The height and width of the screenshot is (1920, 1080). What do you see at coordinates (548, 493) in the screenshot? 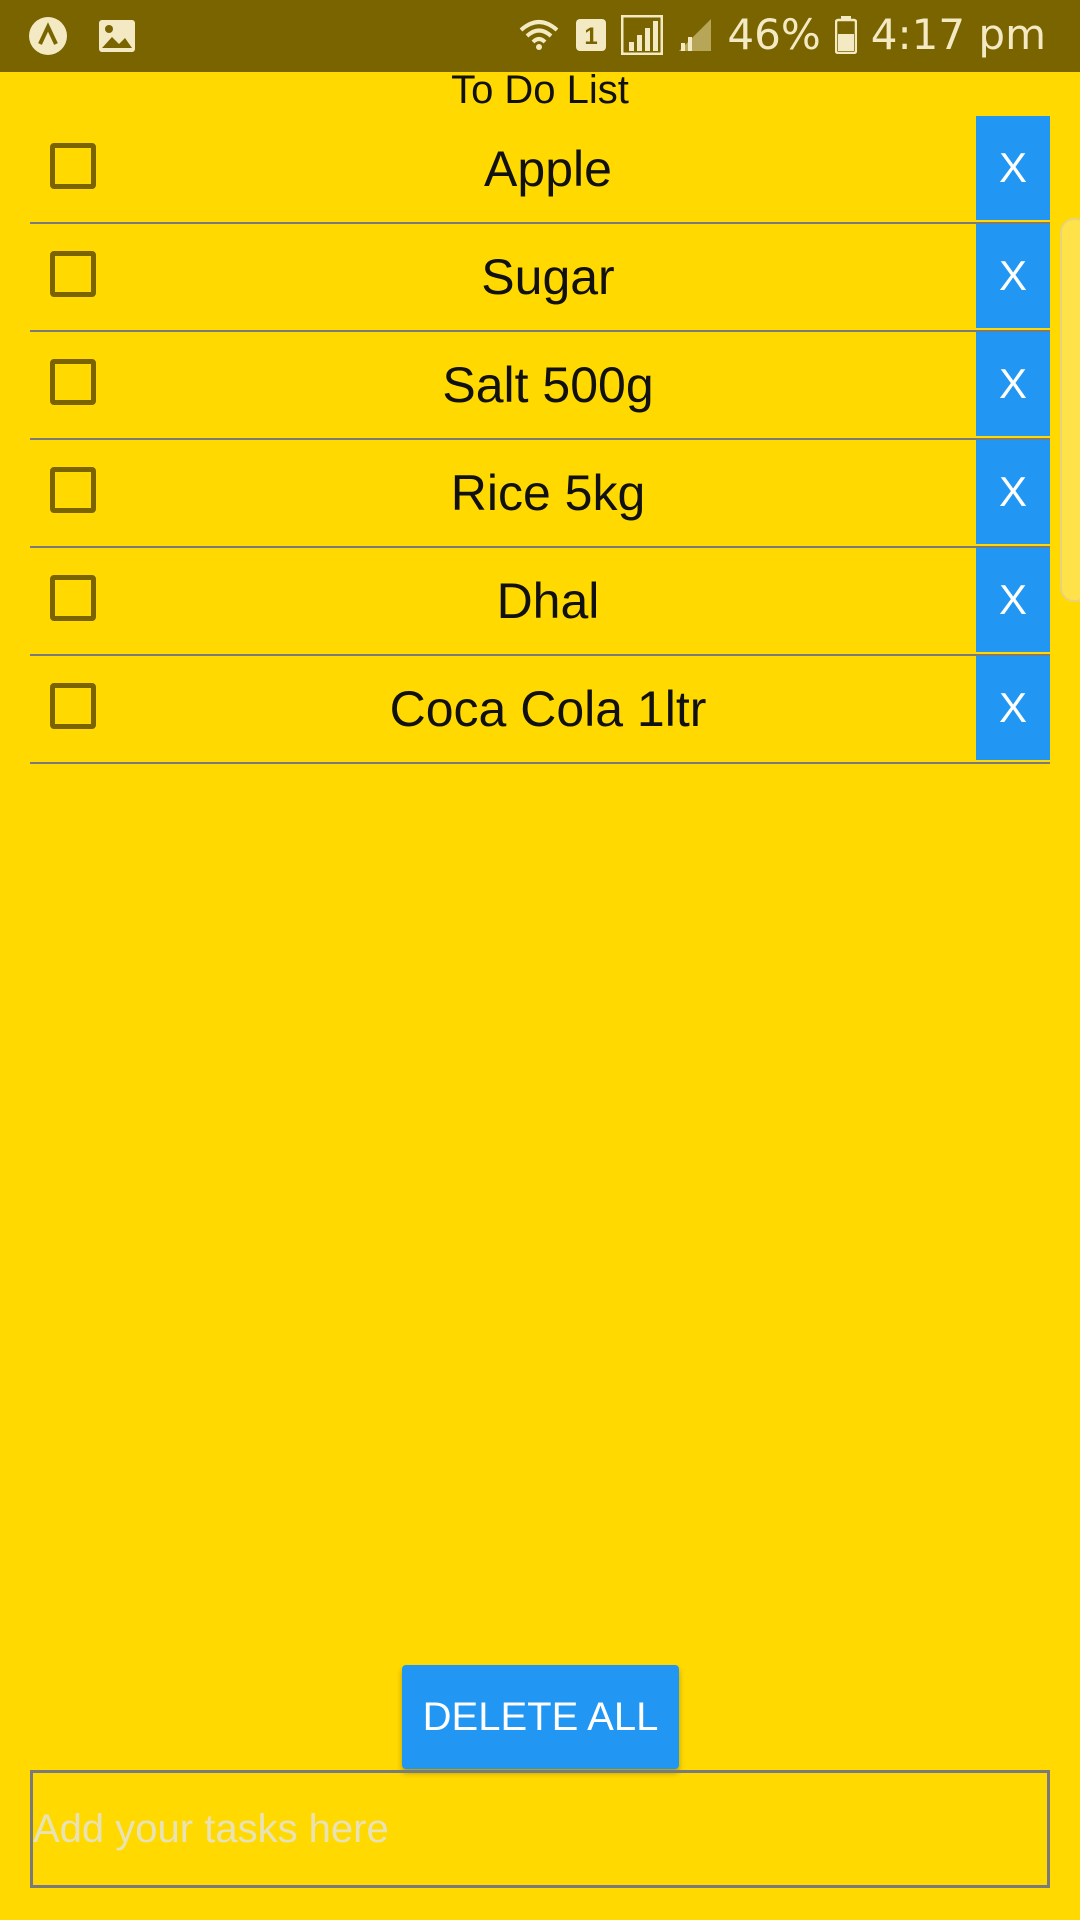
I see `item-label: Rice 5kg` at bounding box center [548, 493].